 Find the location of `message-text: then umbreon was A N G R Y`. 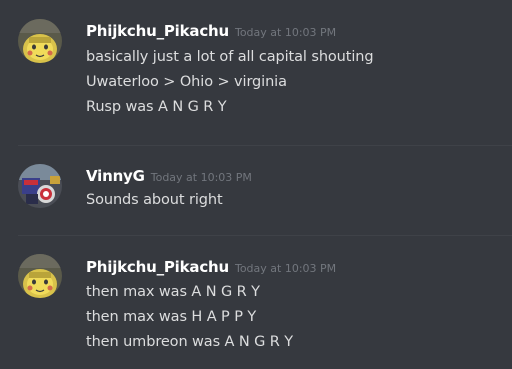

message-text: then umbreon was A N G R Y is located at coordinates (190, 342).